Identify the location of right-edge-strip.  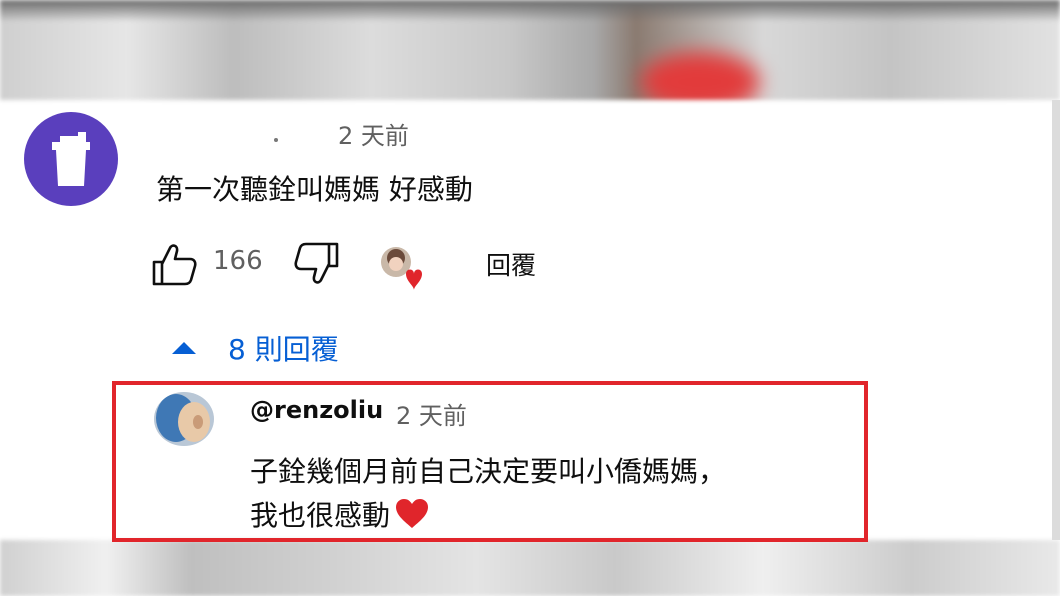
(1056, 320).